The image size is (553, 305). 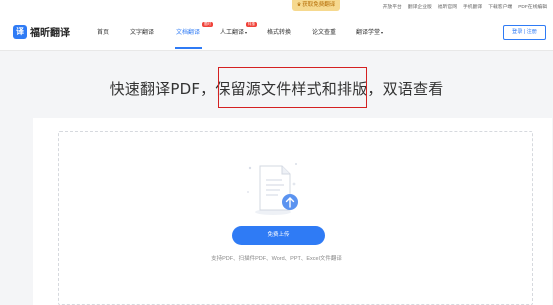 I want to click on free-translation-promo: ♛获取免费翻译, so click(x=316, y=5).